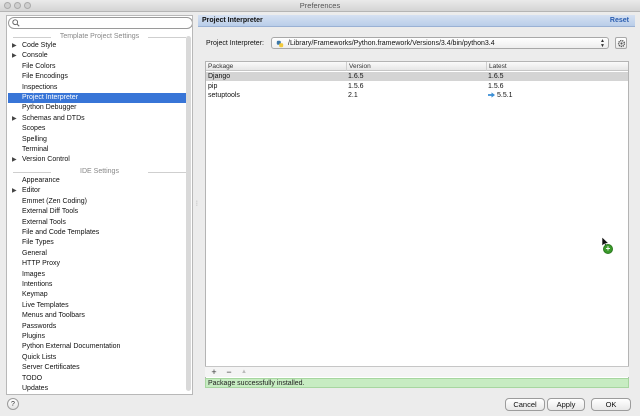  Describe the element at coordinates (71, 347) in the screenshot. I see `sidebar-item-label: Python External Documentation` at that location.